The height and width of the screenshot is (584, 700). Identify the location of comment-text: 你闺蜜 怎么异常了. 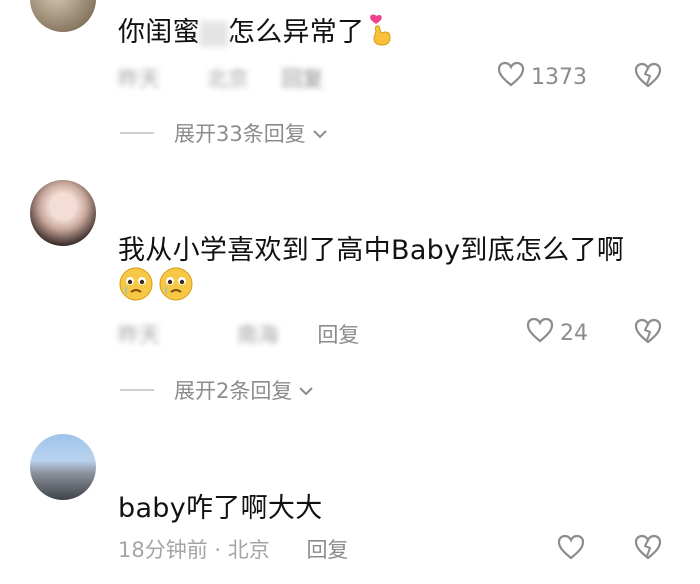
(256, 32).